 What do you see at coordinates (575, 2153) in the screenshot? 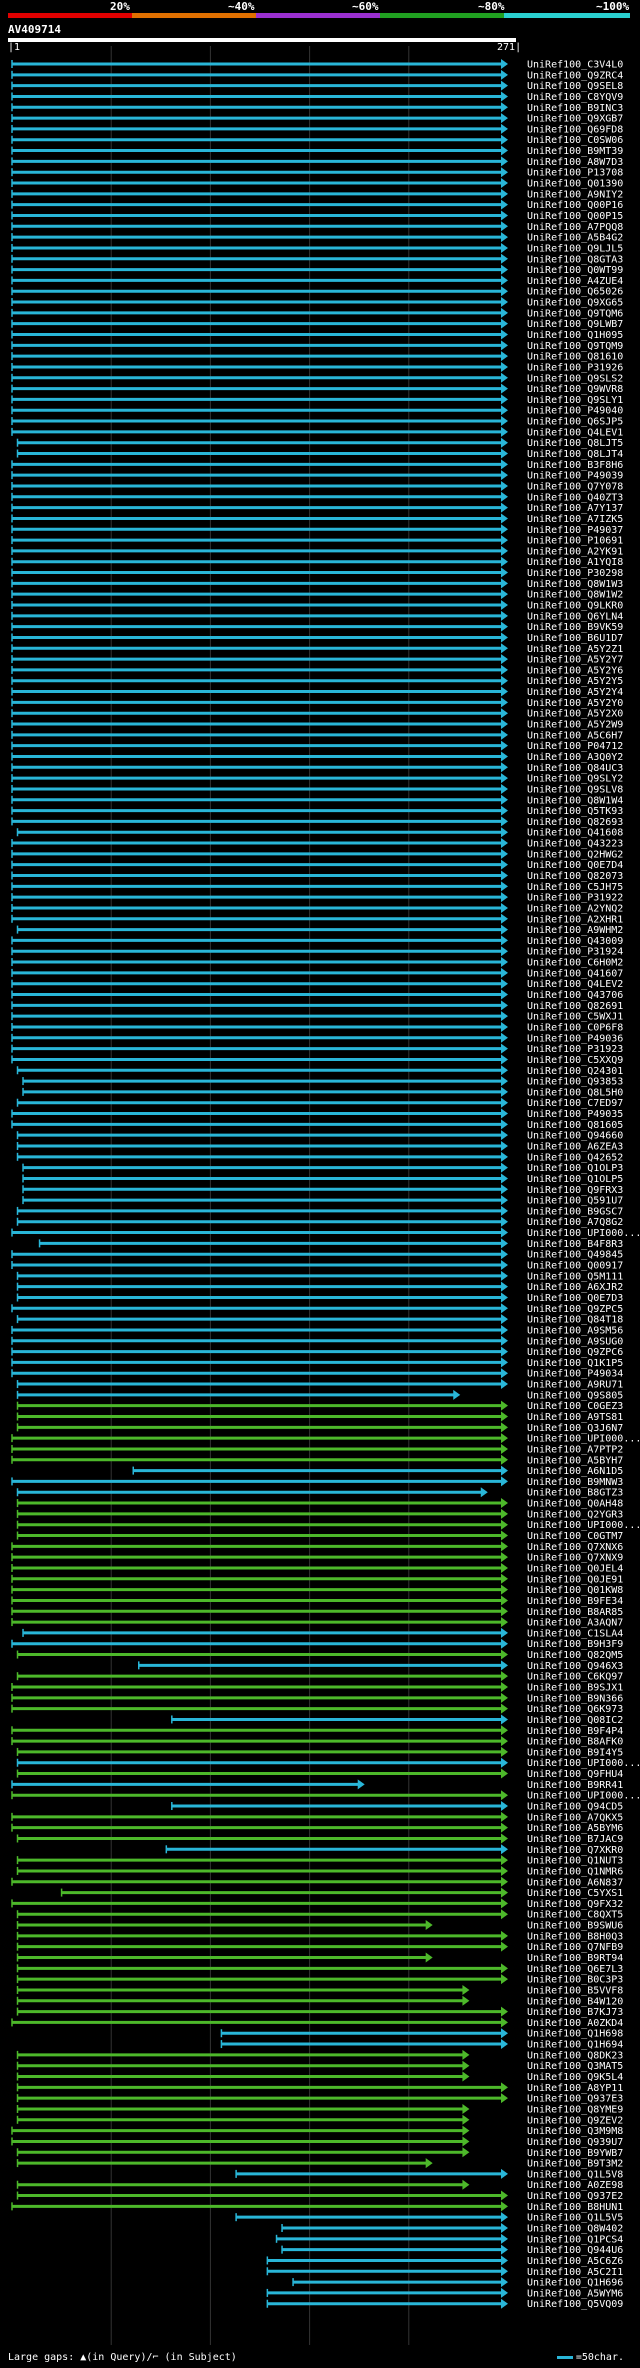
I see `hit-label: UniRef100_B9YWB7` at bounding box center [575, 2153].